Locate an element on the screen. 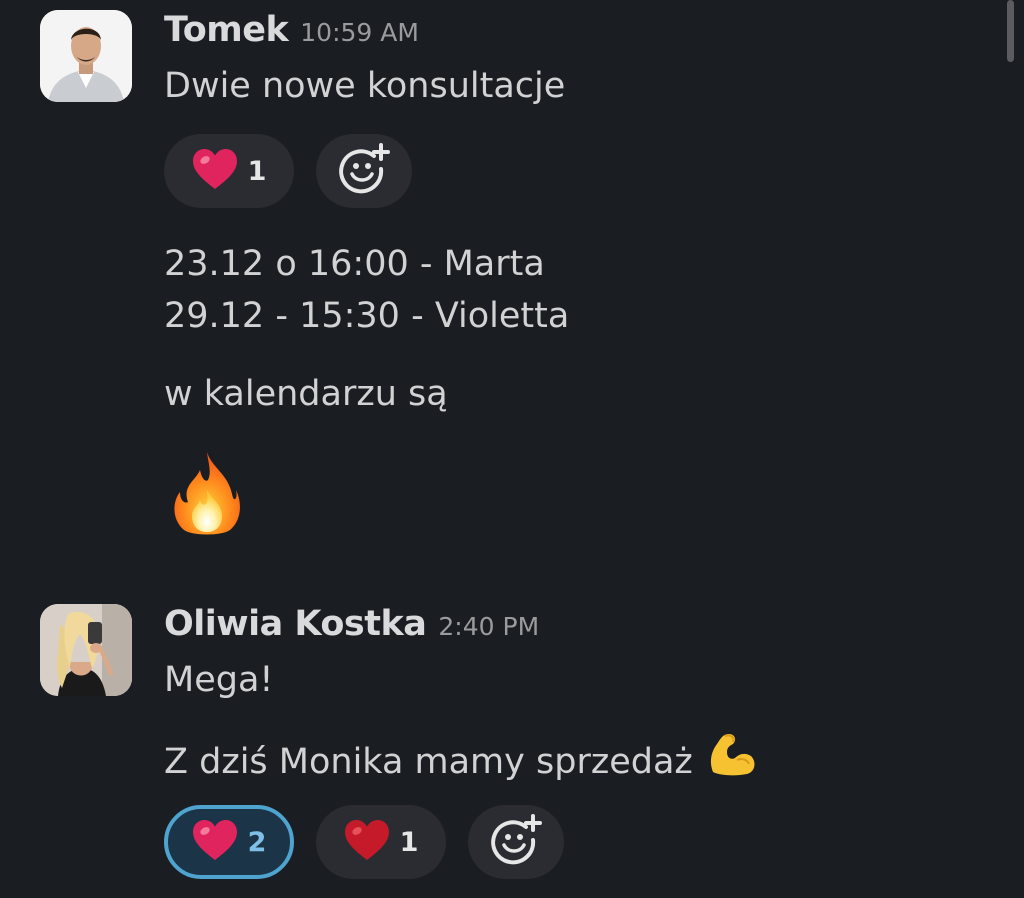 This screenshot has width=1024, height=898. reaction-bar: 2 1 is located at coordinates (584, 842).